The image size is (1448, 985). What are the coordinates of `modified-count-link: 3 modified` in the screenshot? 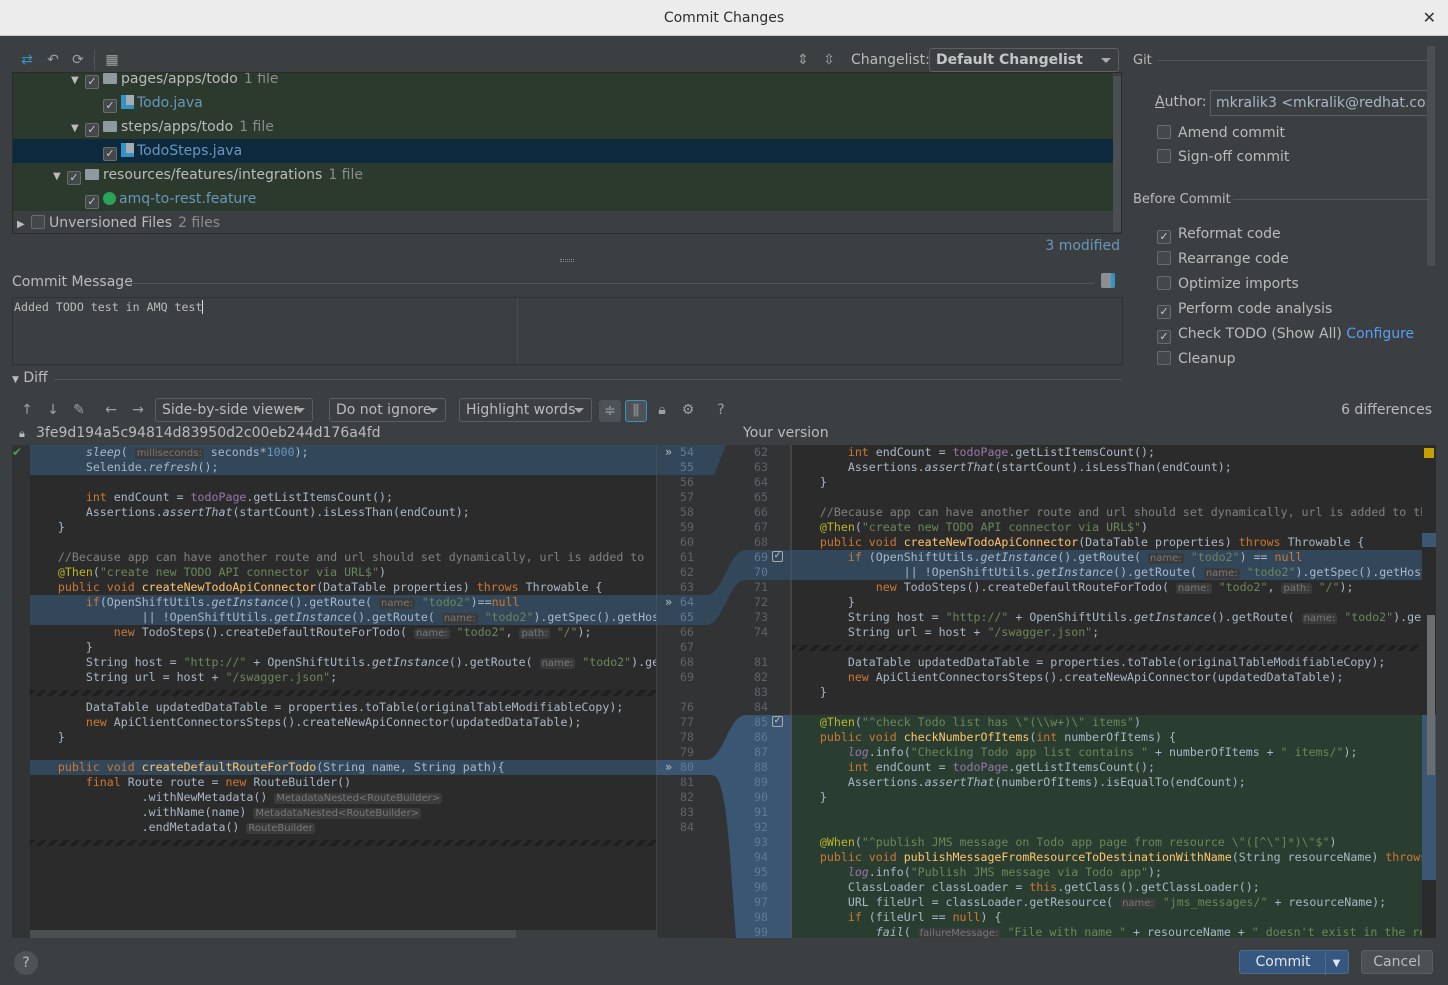 It's located at (1080, 246).